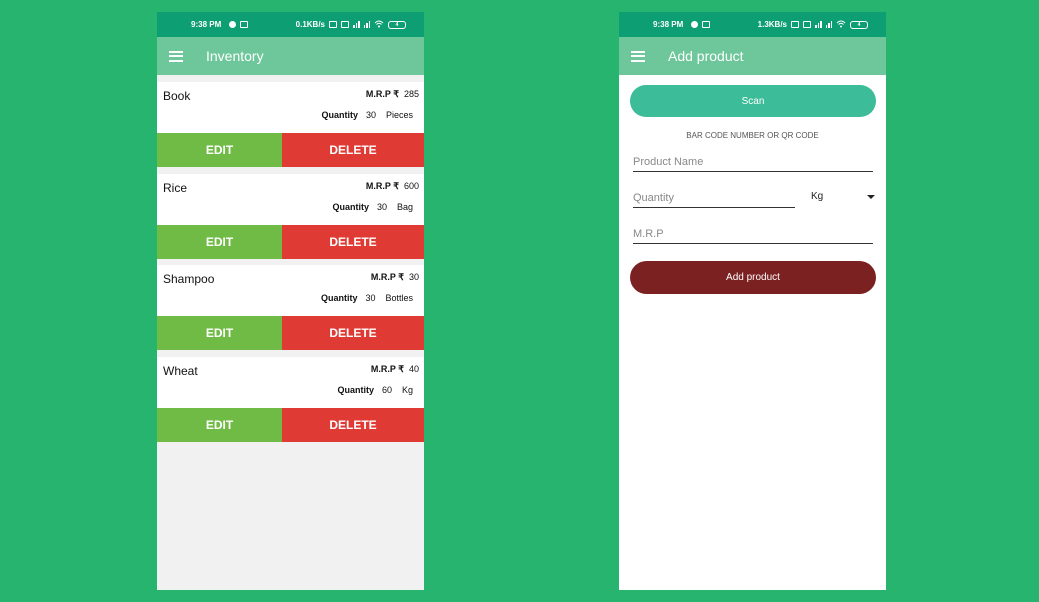  Describe the element at coordinates (753, 277) in the screenshot. I see `add-product-button: Add product` at that location.